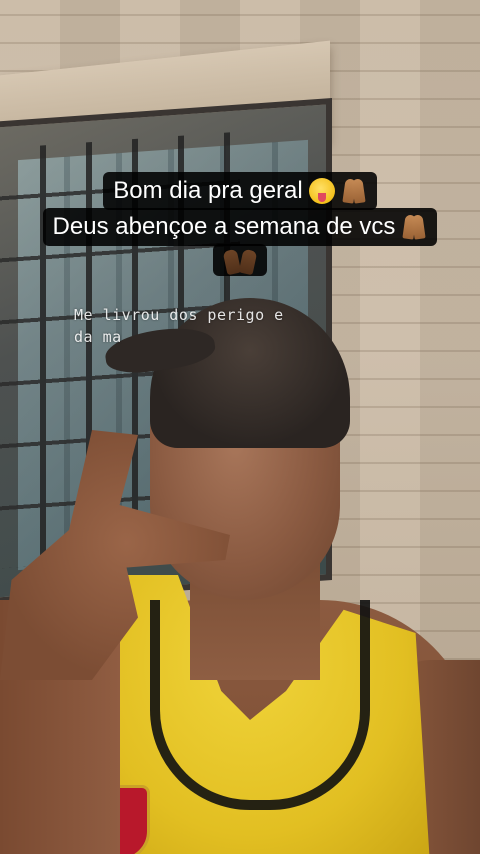 The width and height of the screenshot is (480, 854). I want to click on caption-line-1-text: Bom dia pra geral, so click(208, 190).